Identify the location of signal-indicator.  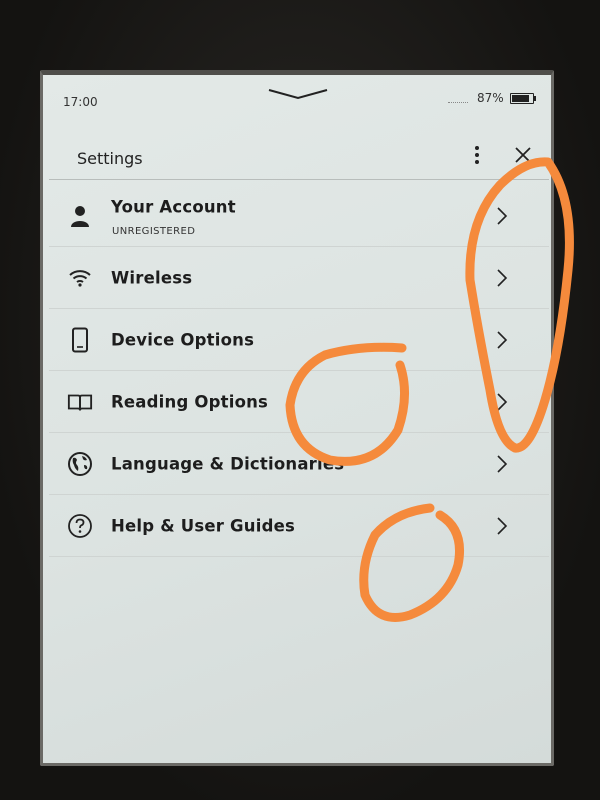
(458, 103).